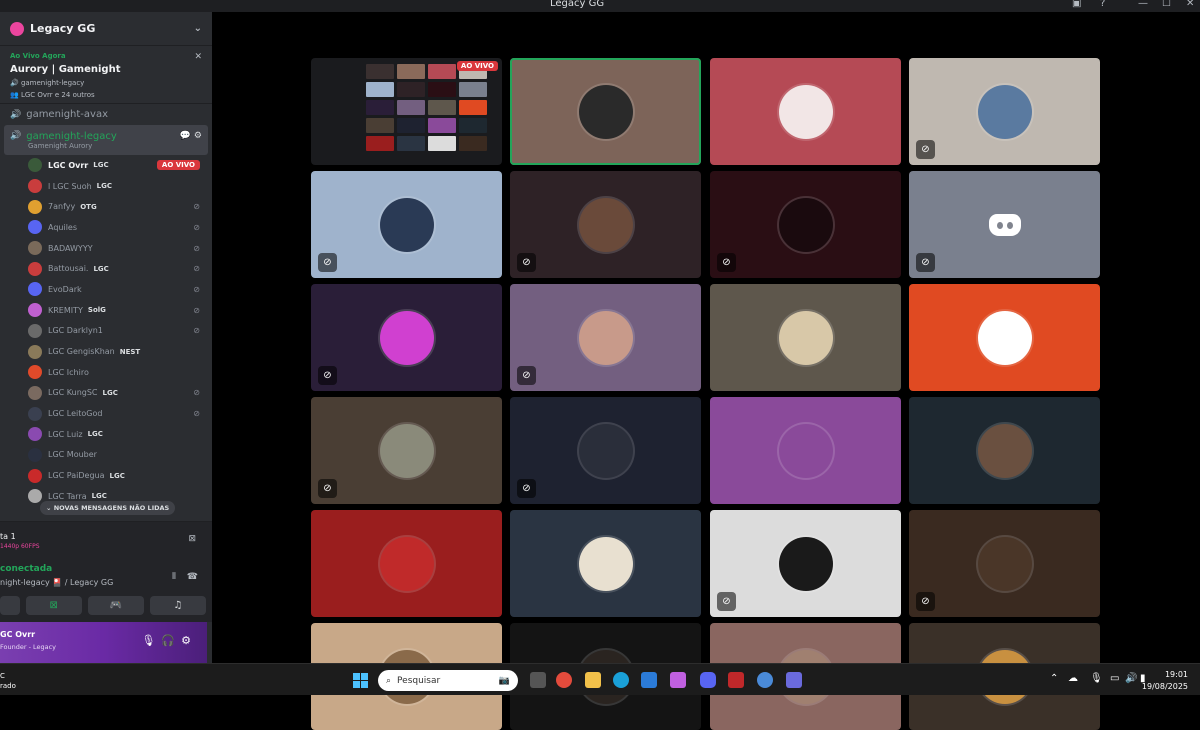  What do you see at coordinates (106, 455) in the screenshot?
I see `voice-member: LGC Mouber` at bounding box center [106, 455].